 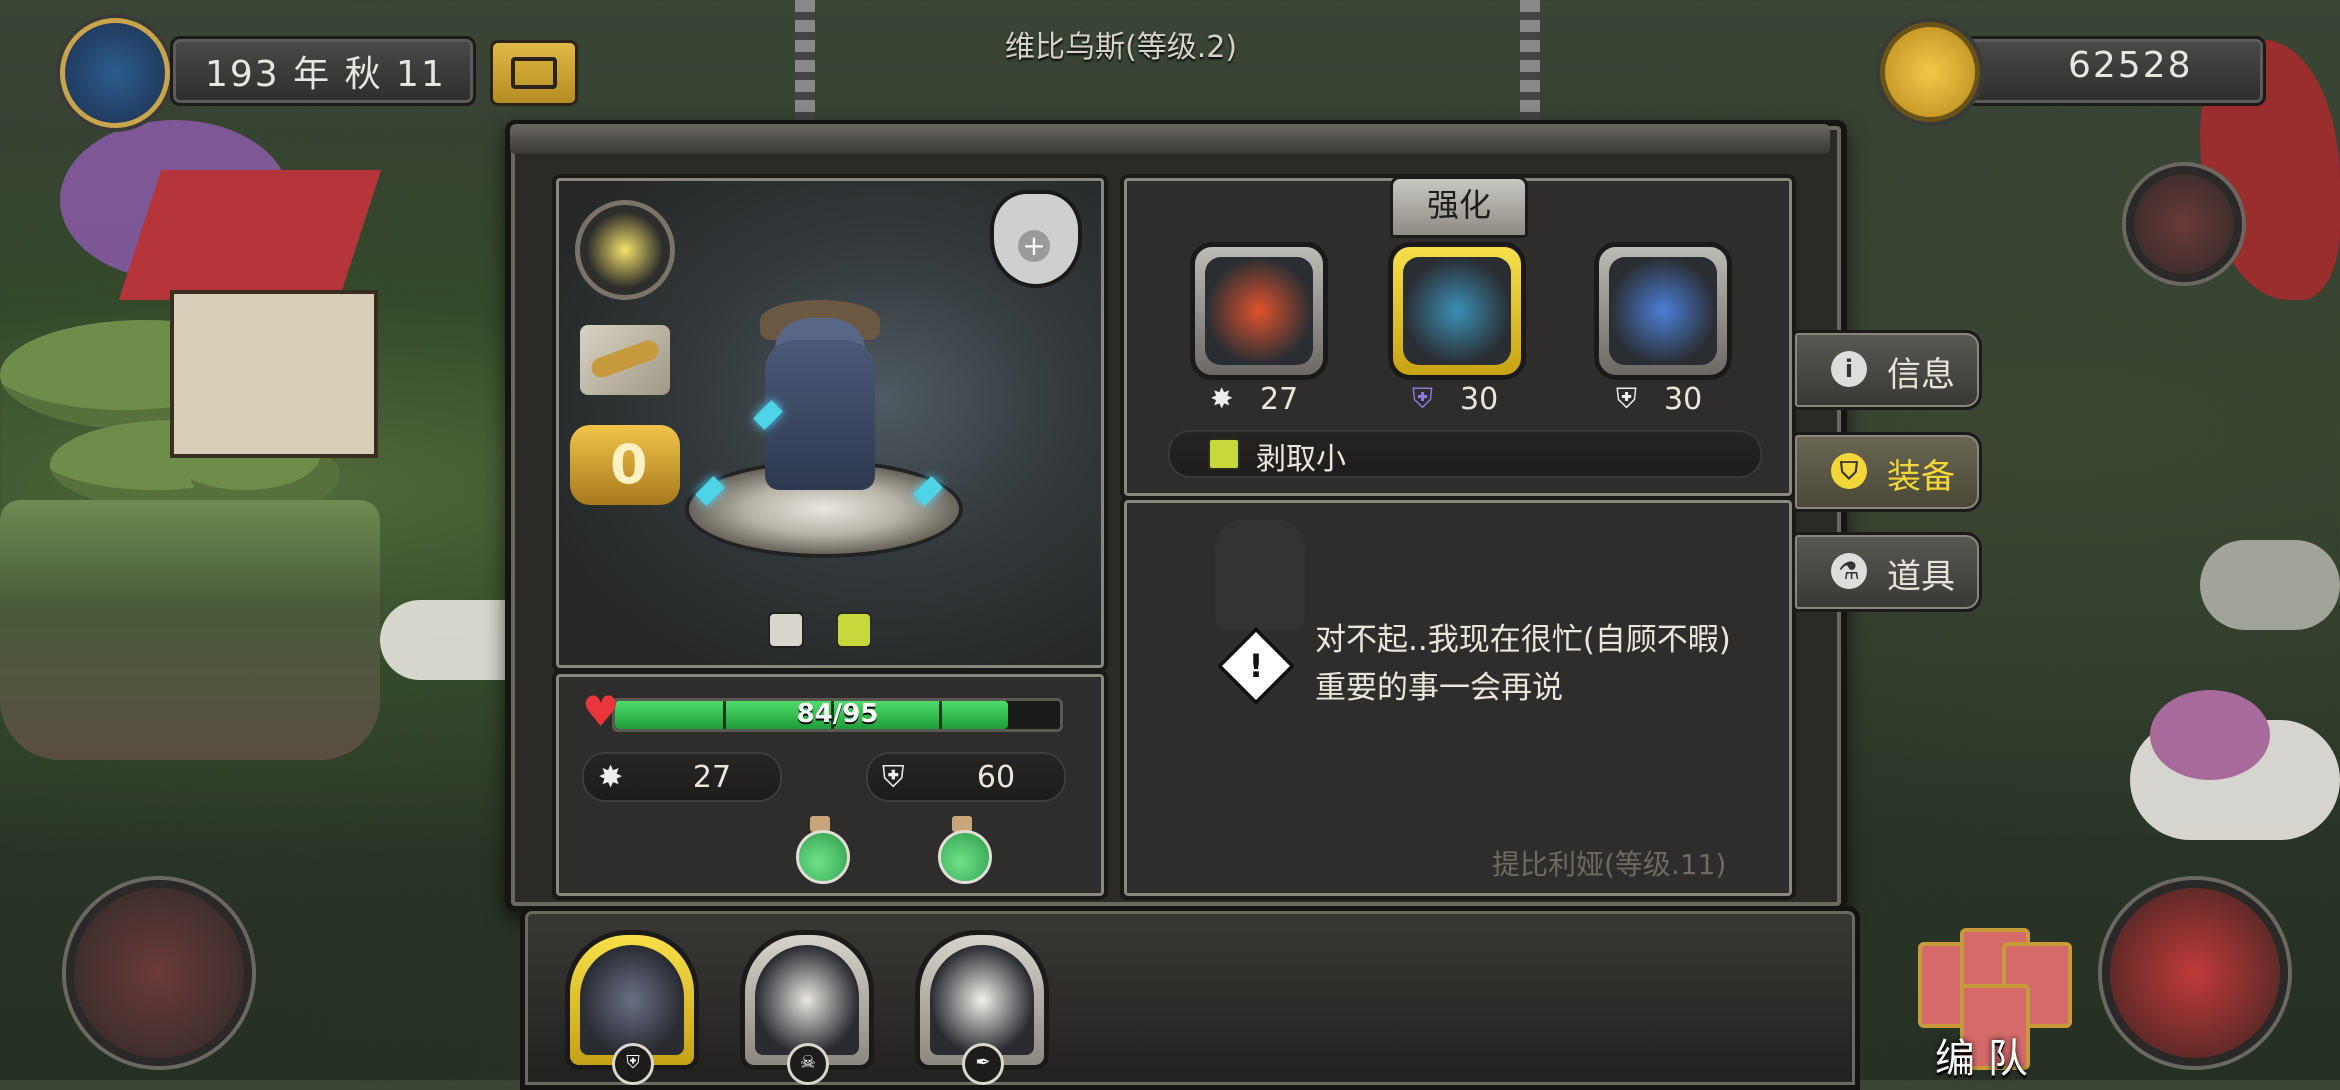 What do you see at coordinates (1034, 246) in the screenshot?
I see `plus-icon: +` at bounding box center [1034, 246].